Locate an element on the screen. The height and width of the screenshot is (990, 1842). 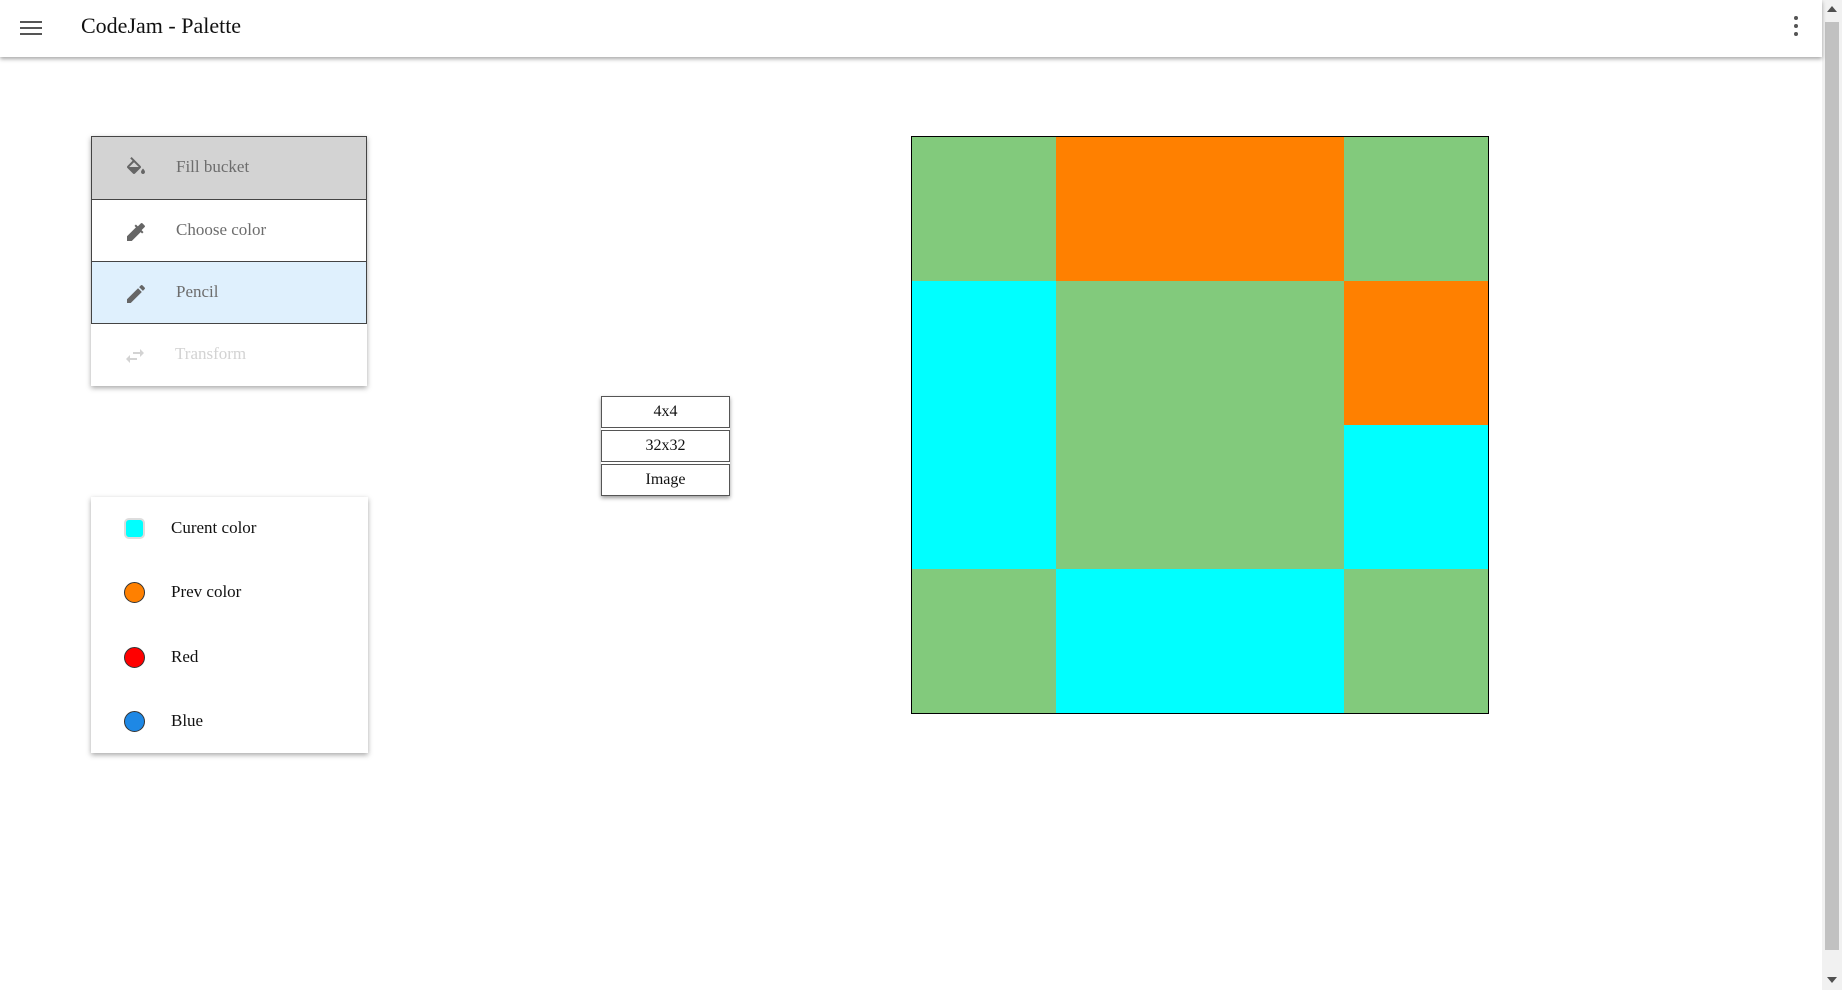
tool-pencil-label: Pencil is located at coordinates (197, 291).